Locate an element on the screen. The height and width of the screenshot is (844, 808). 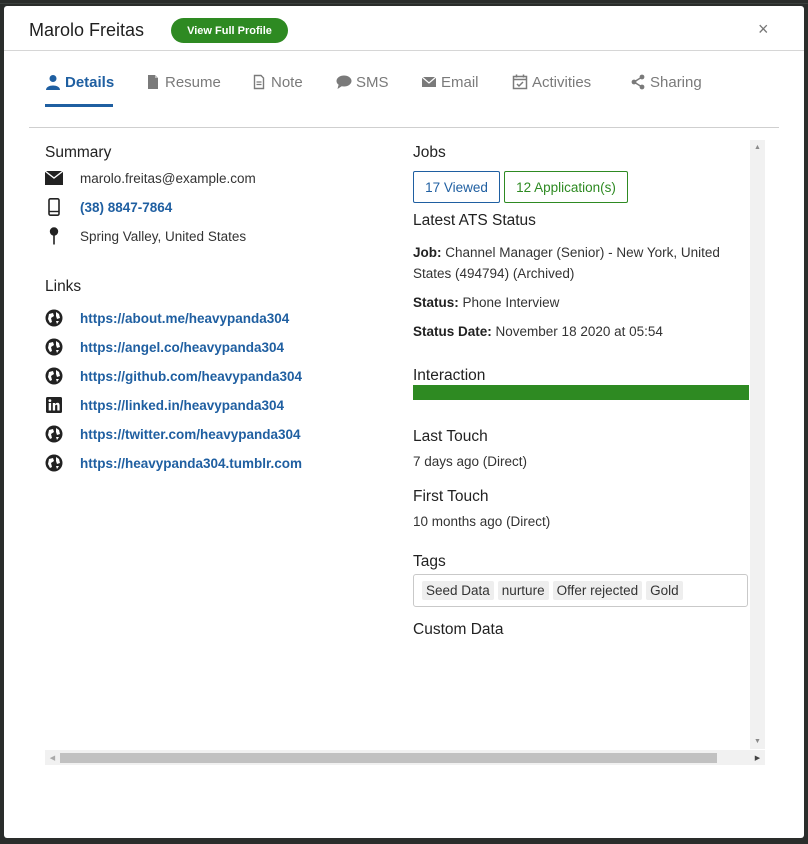
horizontal-scroll-thumb is located at coordinates (388, 758).